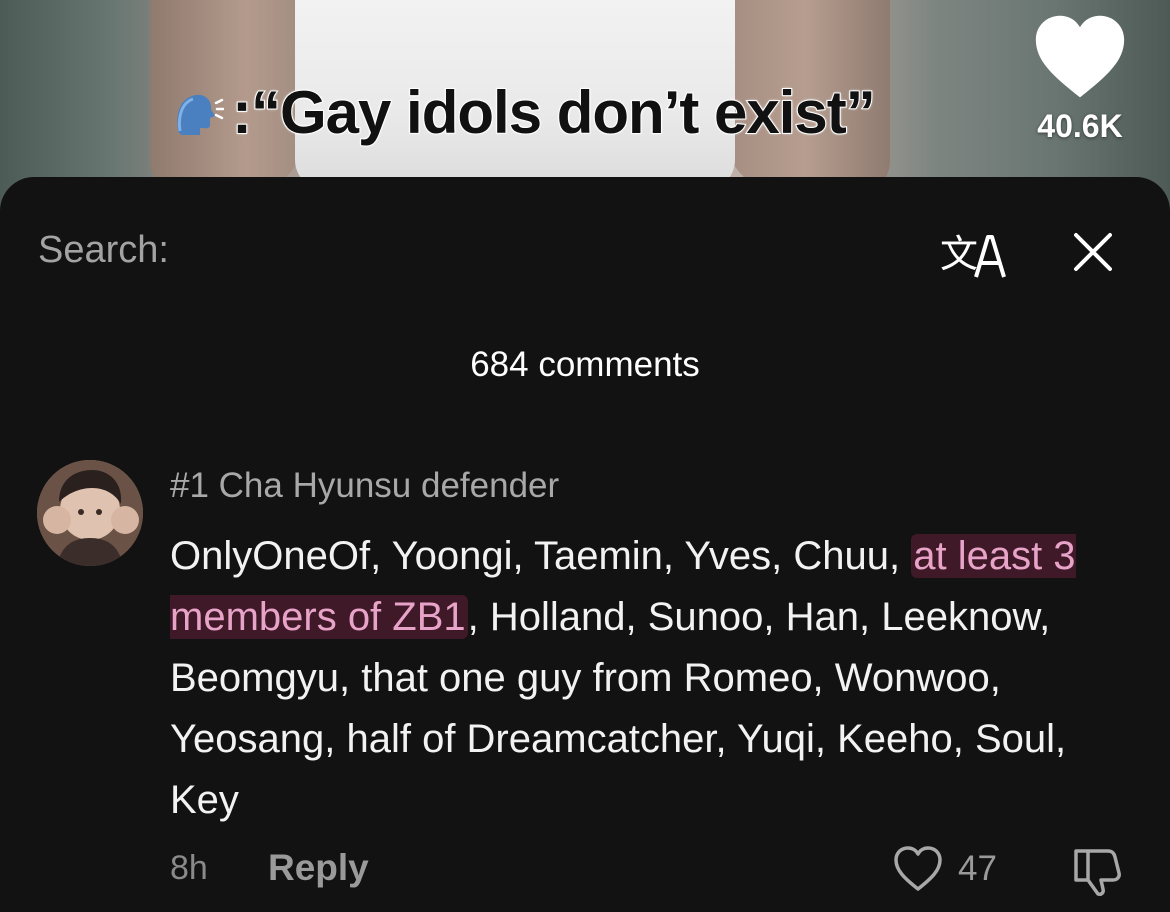  Describe the element at coordinates (189, 868) in the screenshot. I see `comment-timestamp: 8h` at that location.